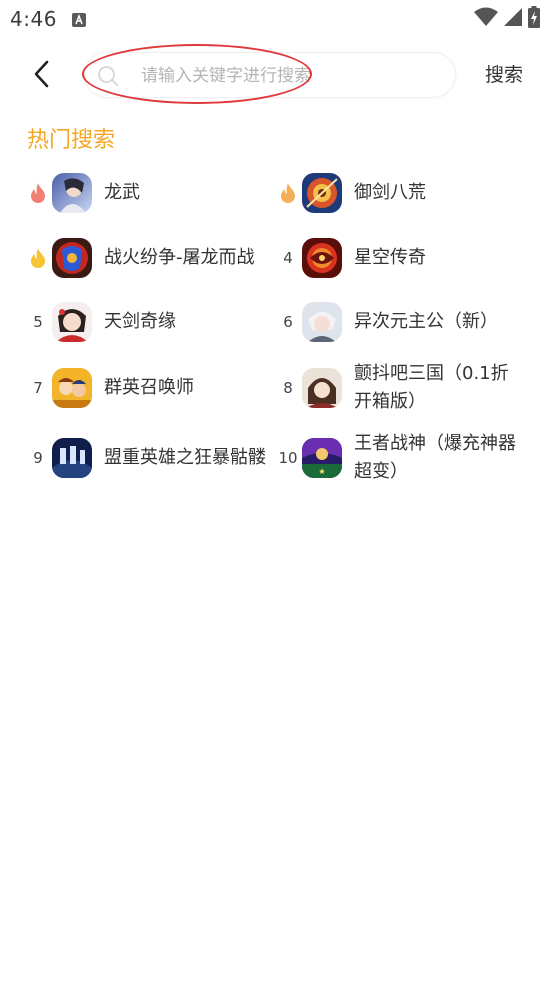 The image size is (554, 984). What do you see at coordinates (38, 458) in the screenshot?
I see `rank-badge: 9` at bounding box center [38, 458].